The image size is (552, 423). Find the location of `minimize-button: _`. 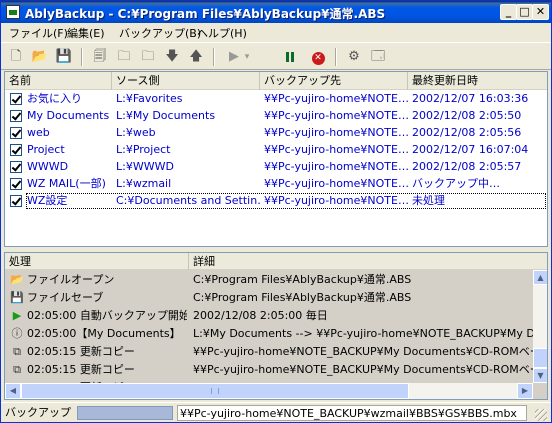

minimize-button: _ is located at coordinates (508, 12).